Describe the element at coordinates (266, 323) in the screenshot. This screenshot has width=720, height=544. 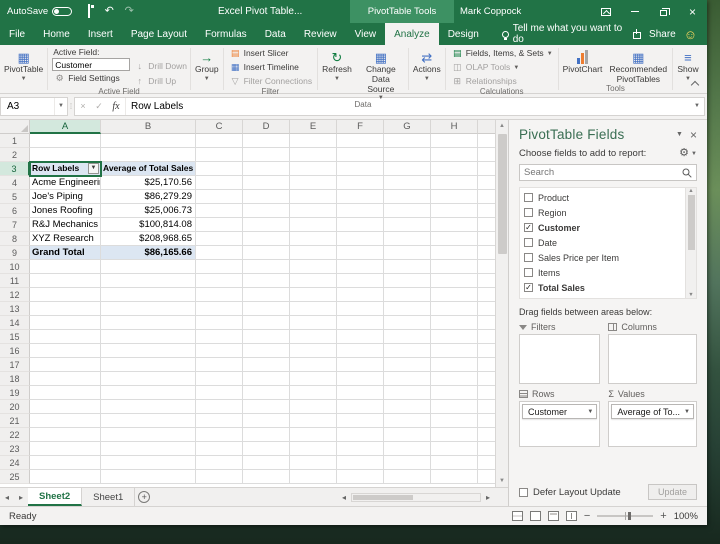
I see `cell-D14` at that location.